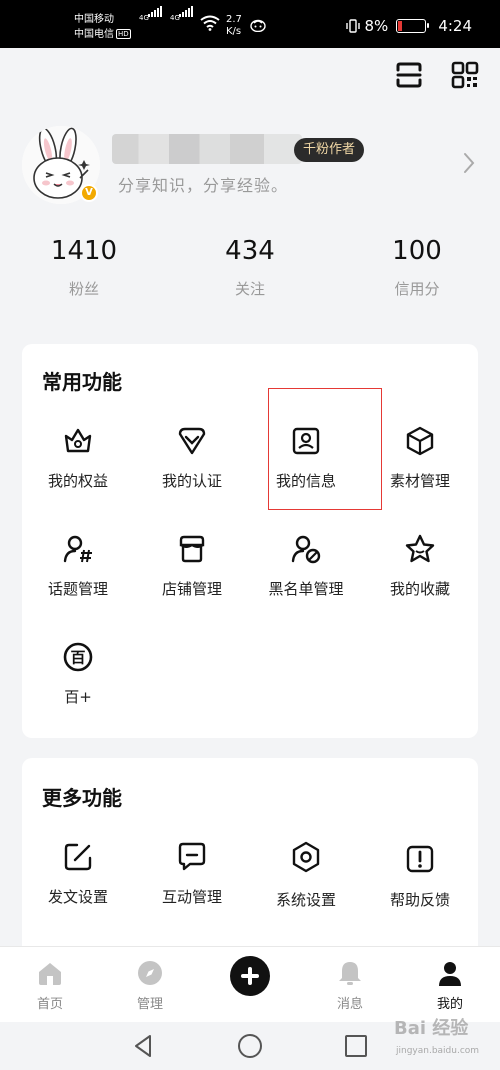  Describe the element at coordinates (250, 976) in the screenshot. I see `create-post-button` at that location.